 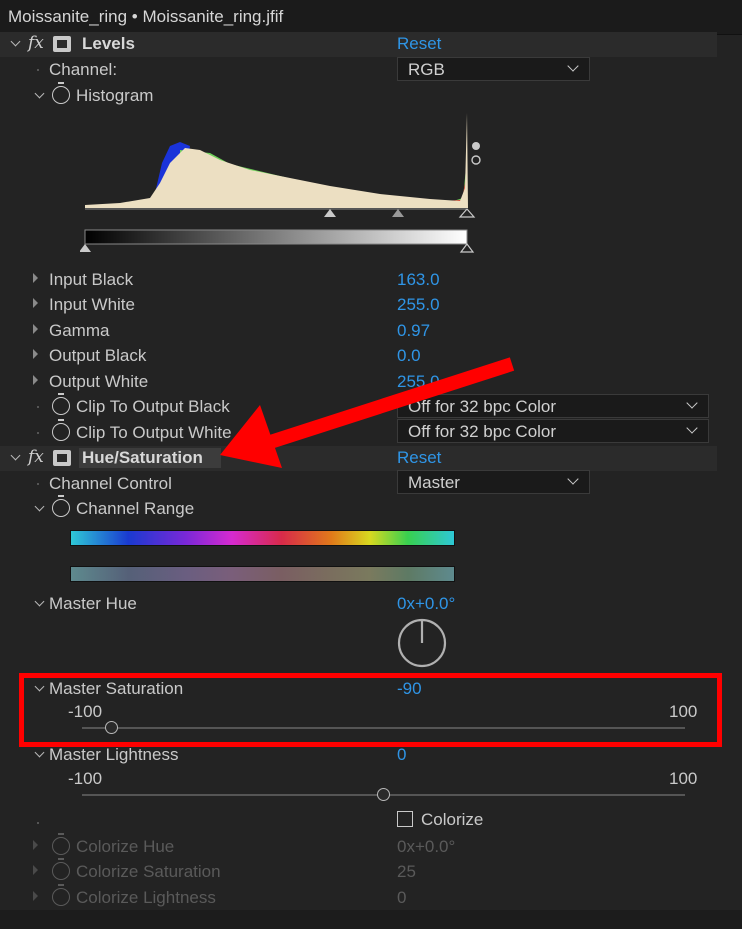 I want to click on channel-range-row: Channel Range, so click(x=371, y=508).